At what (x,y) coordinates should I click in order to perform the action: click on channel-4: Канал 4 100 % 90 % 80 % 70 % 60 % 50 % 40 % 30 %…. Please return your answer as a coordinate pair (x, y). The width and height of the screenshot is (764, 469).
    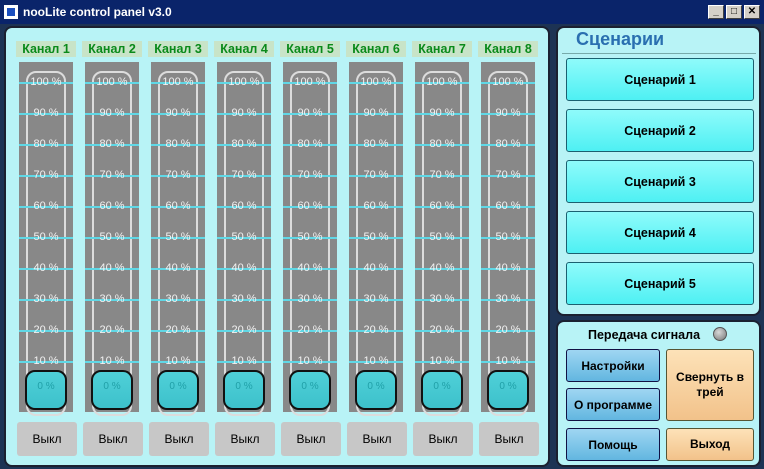
    Looking at the image, I should click on (244, 248).